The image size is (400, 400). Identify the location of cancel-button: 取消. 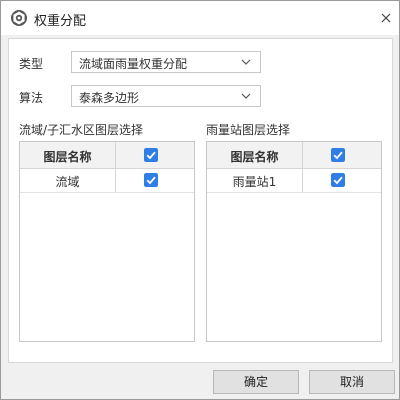
(352, 382).